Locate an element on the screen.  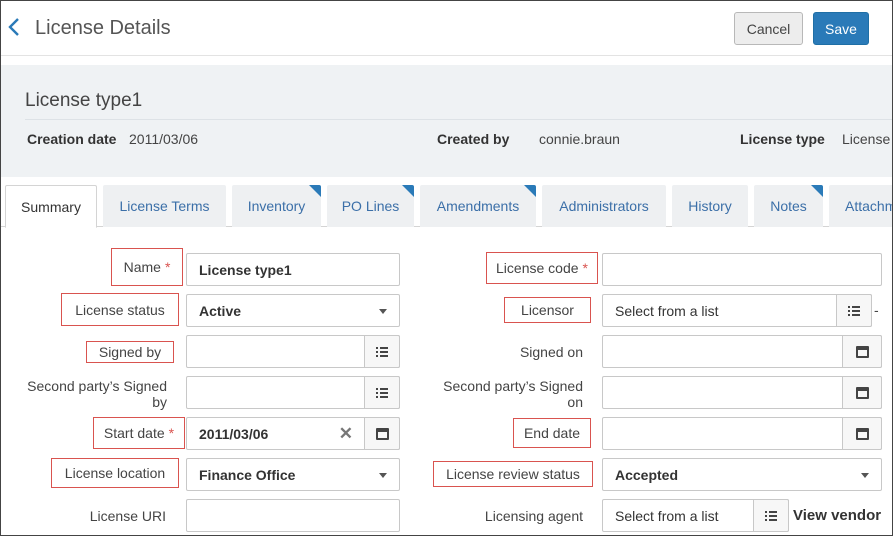
second-party-signed-on-label: Second party’s Signed on is located at coordinates (510, 394).